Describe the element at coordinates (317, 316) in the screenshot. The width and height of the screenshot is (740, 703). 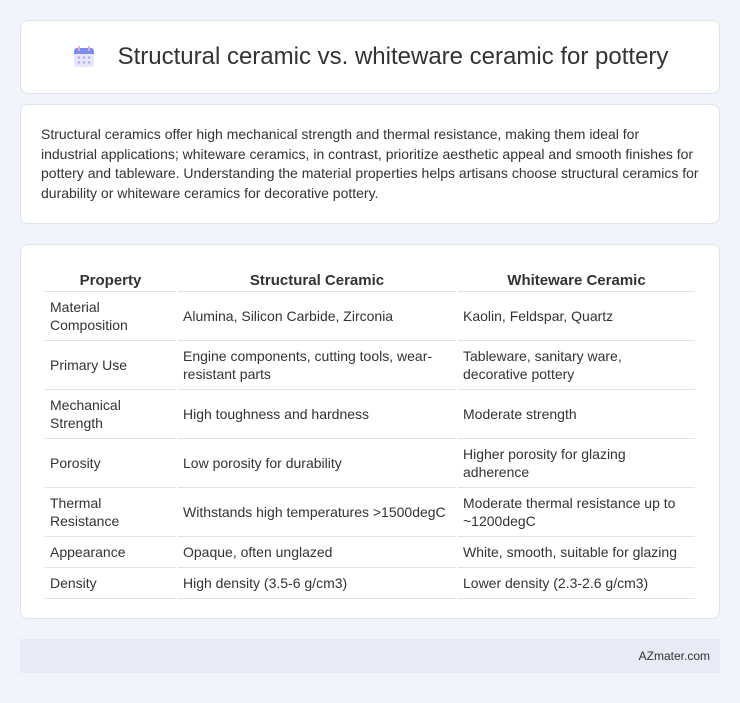
I see `structural-cell: Alumina, Silicon Carbide, Zirconia` at that location.